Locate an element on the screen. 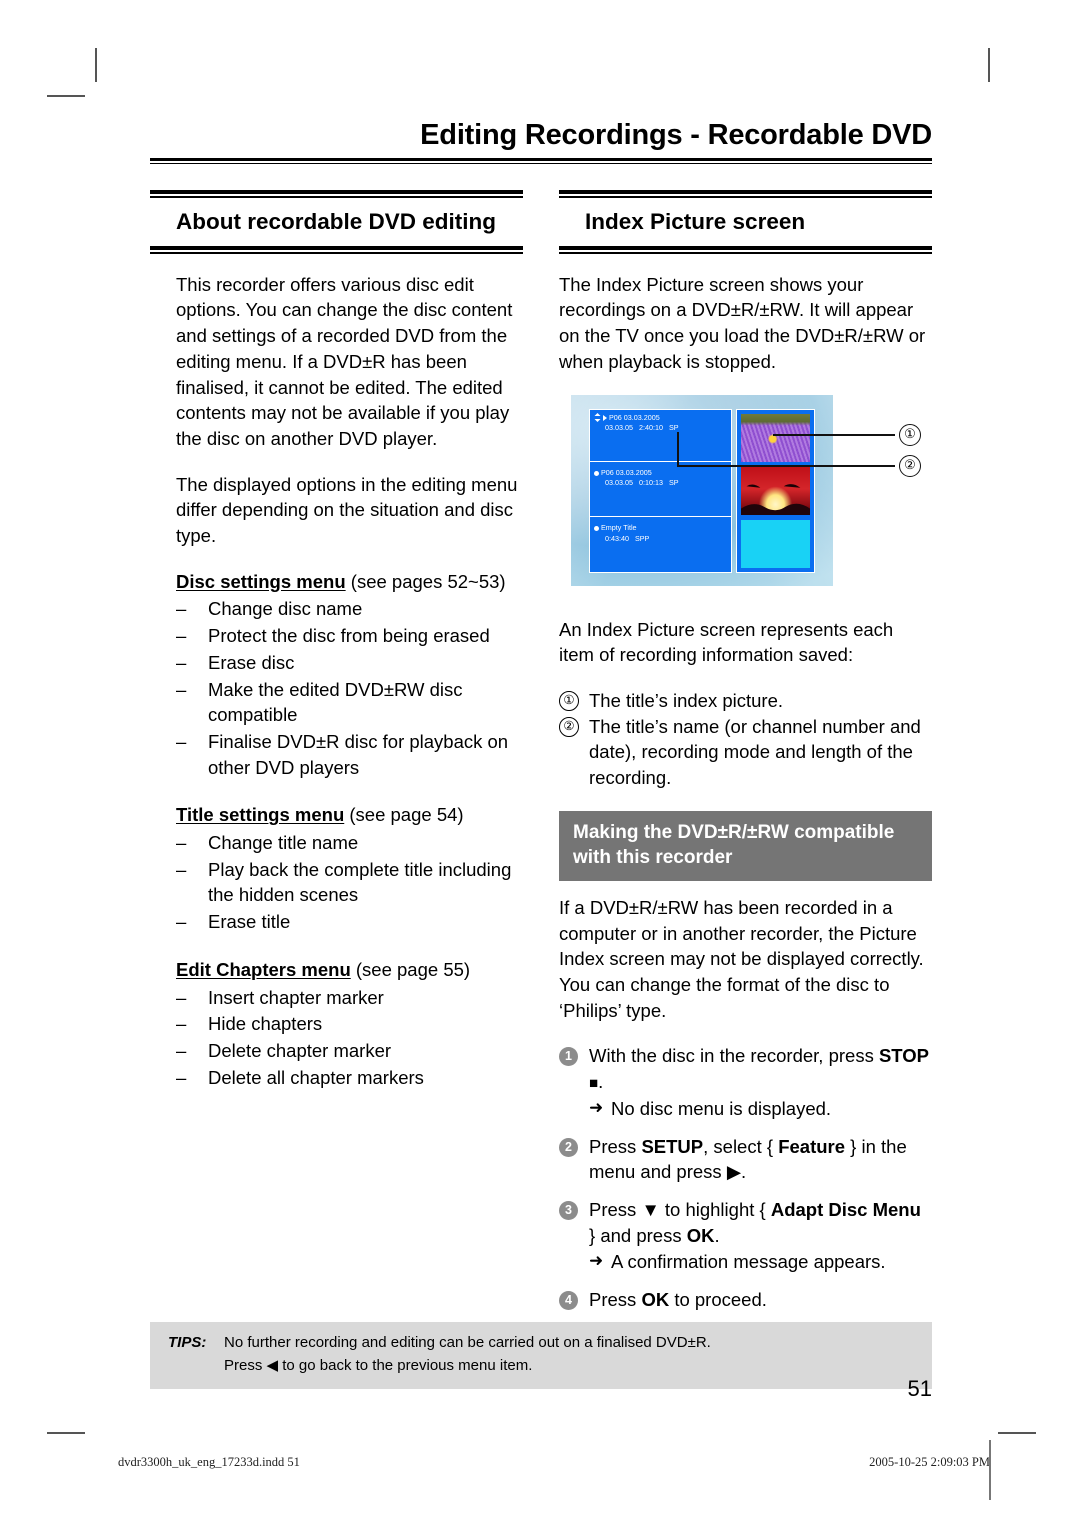 This screenshot has height=1524, width=1080. title-settings-menu-name: Title settings menu is located at coordinates (260, 815).